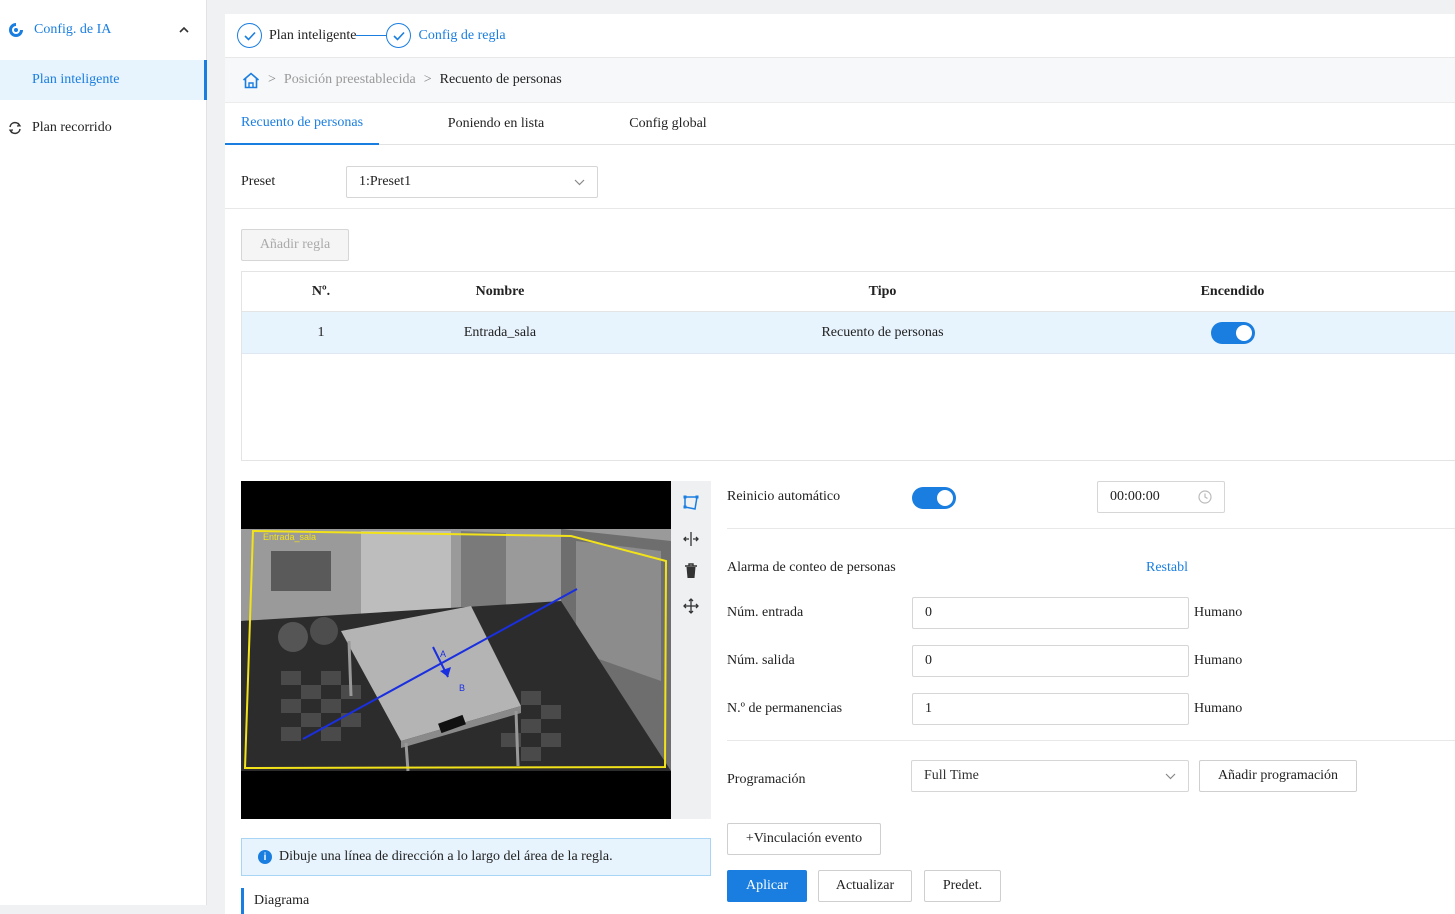 This screenshot has width=1455, height=914. What do you see at coordinates (1050, 661) in the screenshot?
I see `exit-count-input: 0` at bounding box center [1050, 661].